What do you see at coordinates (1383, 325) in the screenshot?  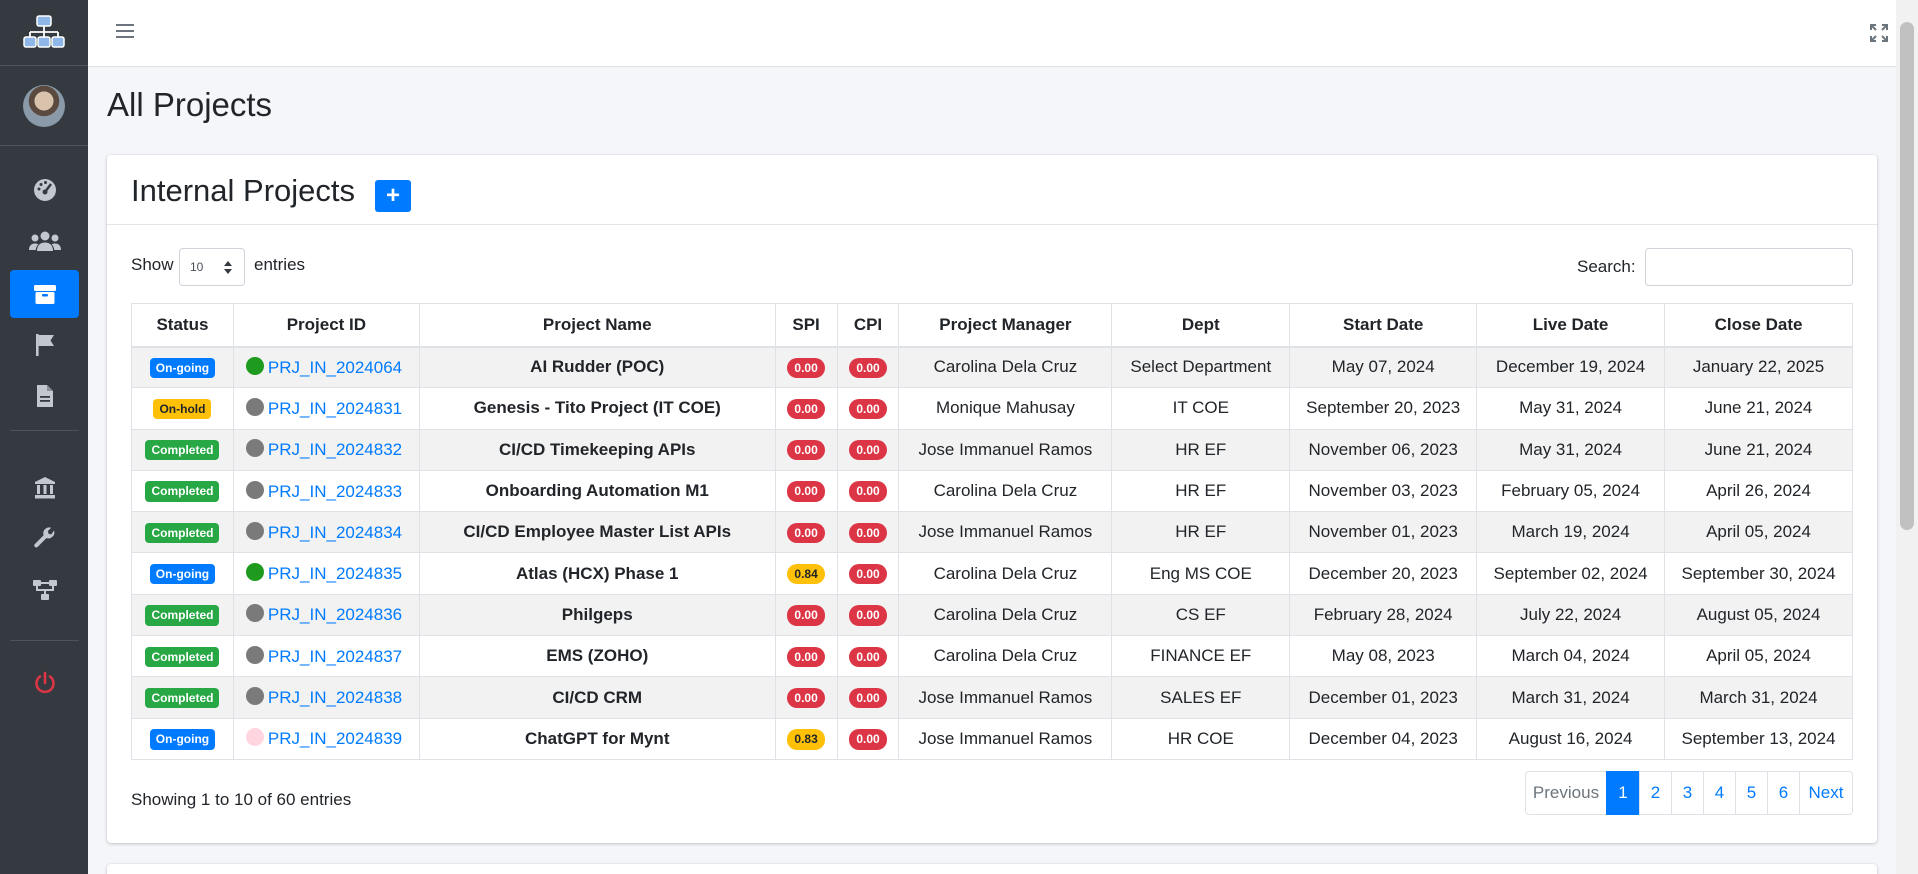 I see `column-header-start-date: Start Date` at bounding box center [1383, 325].